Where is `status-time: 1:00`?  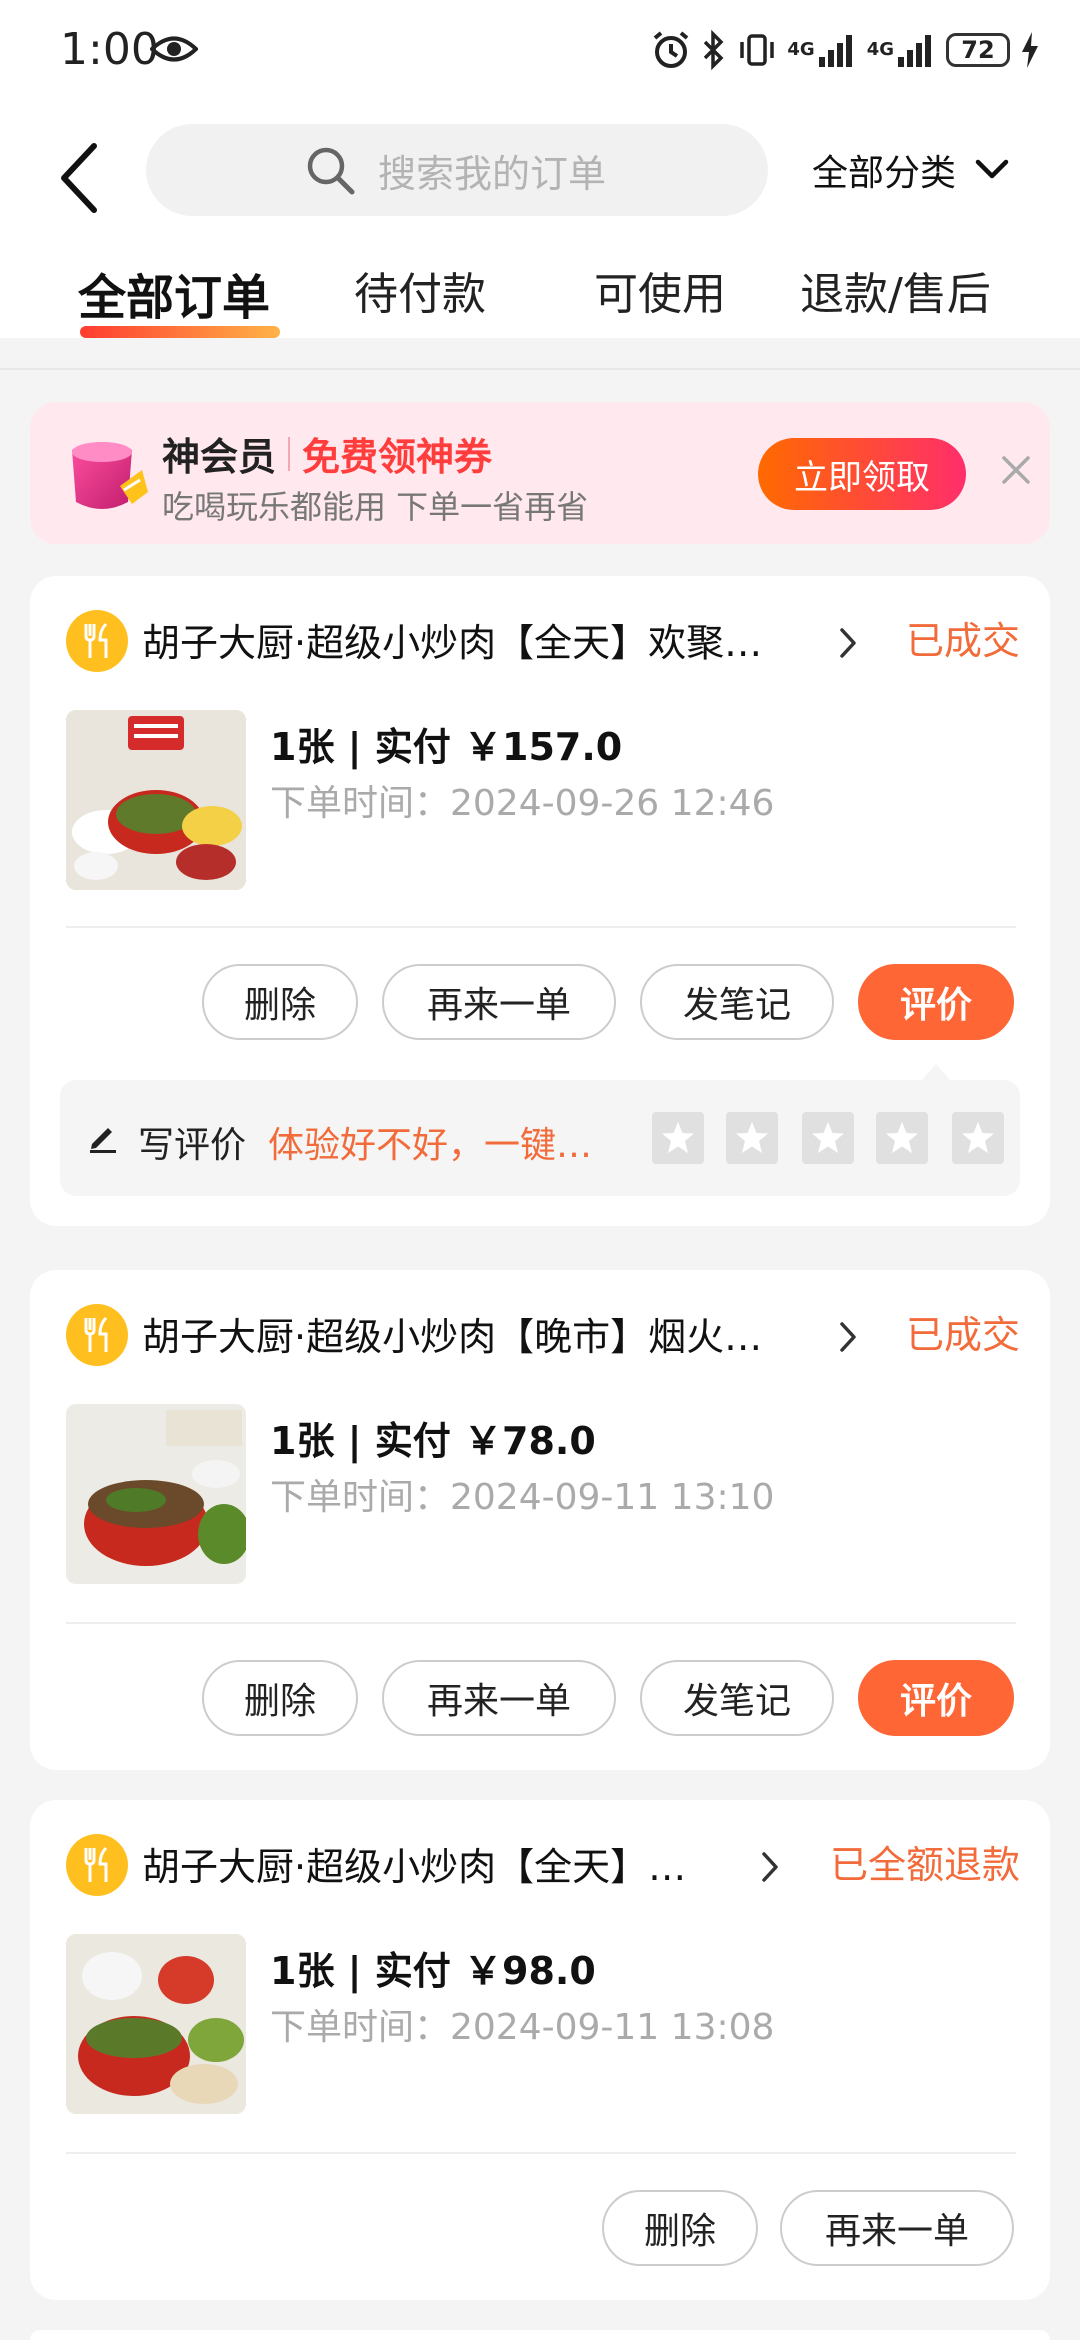 status-time: 1:00 is located at coordinates (109, 49).